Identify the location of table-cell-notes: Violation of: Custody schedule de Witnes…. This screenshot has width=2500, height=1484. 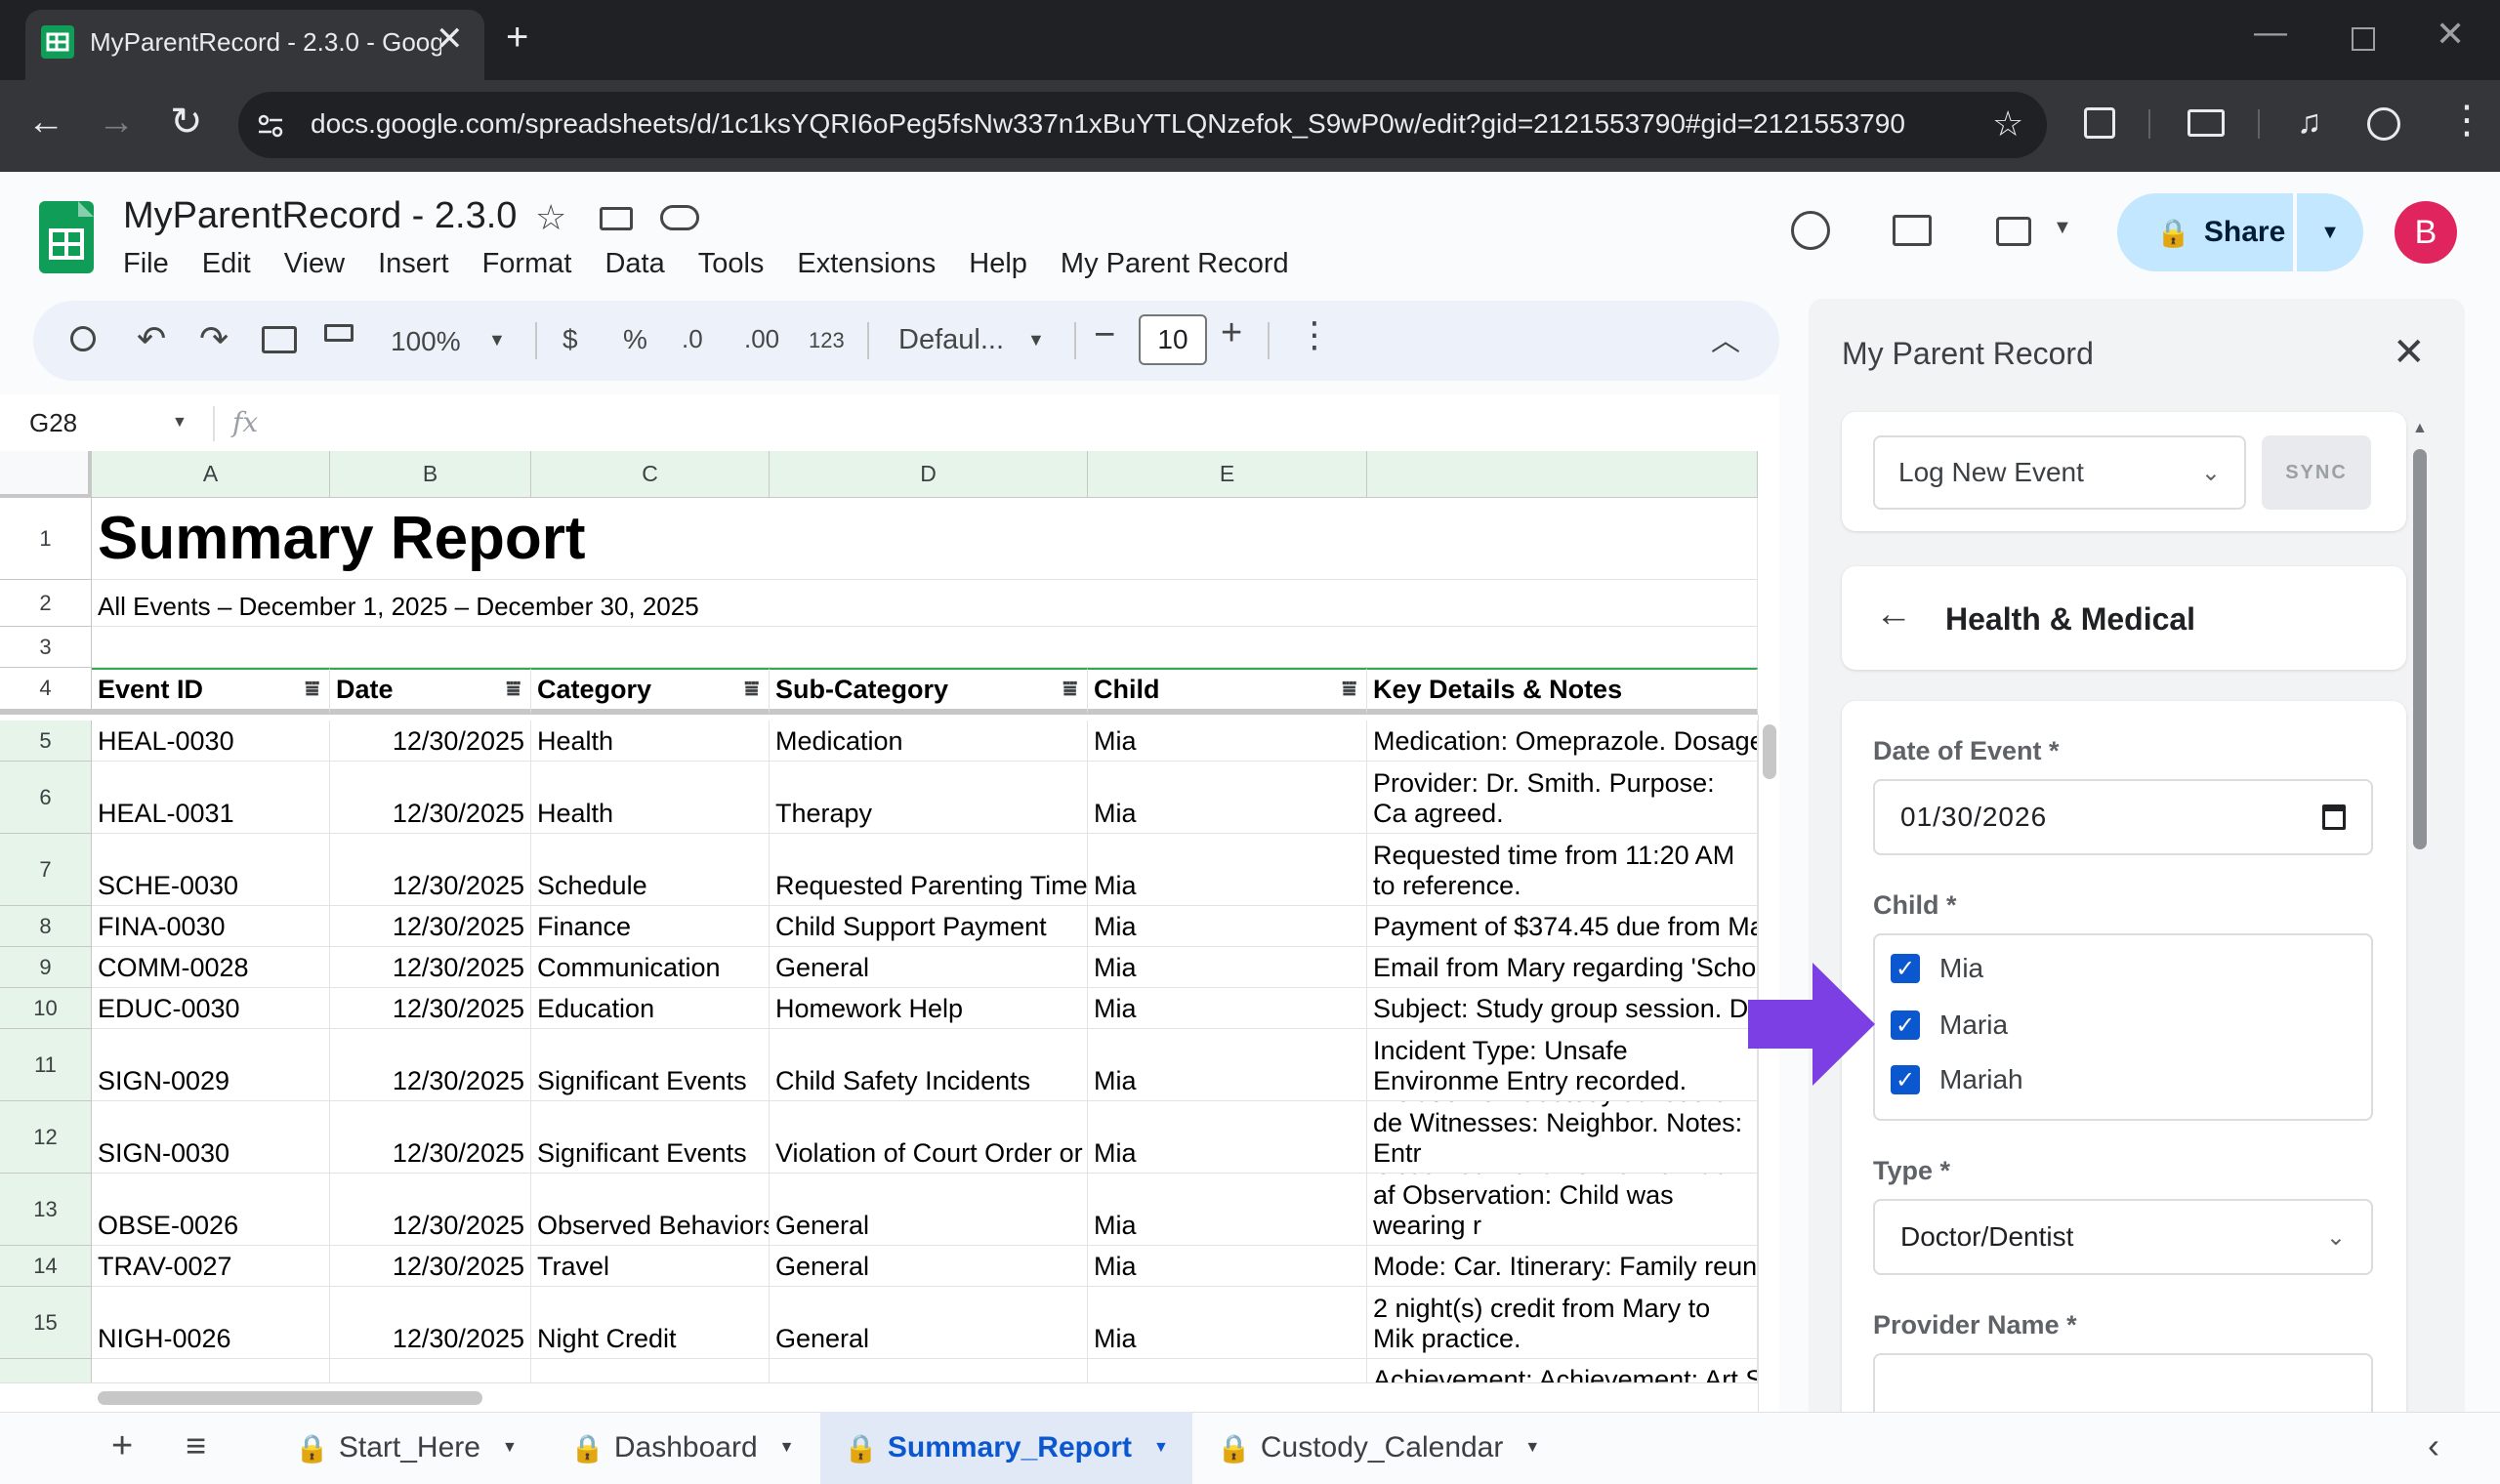
(1562, 1138).